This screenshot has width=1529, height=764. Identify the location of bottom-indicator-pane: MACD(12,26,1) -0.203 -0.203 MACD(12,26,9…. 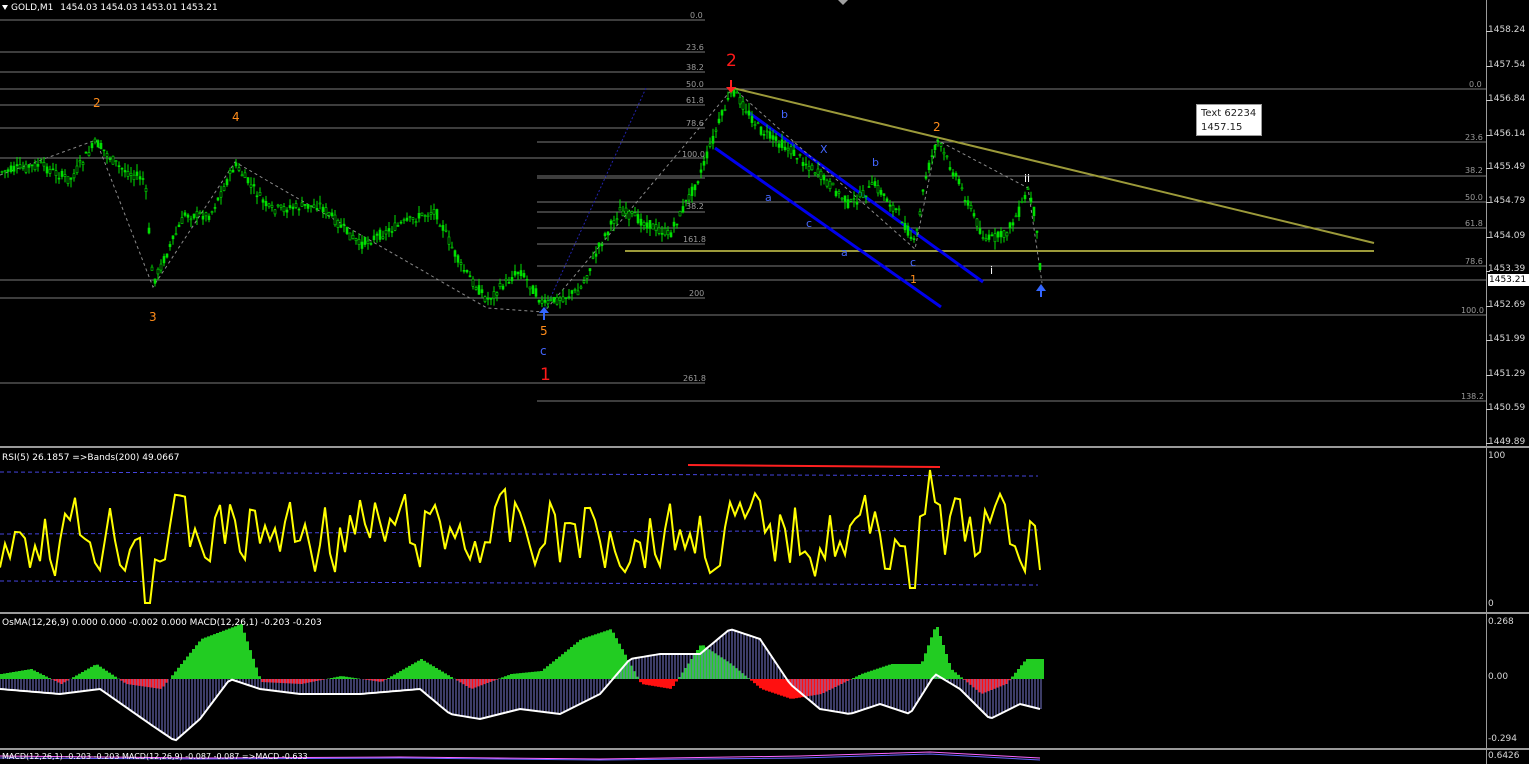
(743, 757).